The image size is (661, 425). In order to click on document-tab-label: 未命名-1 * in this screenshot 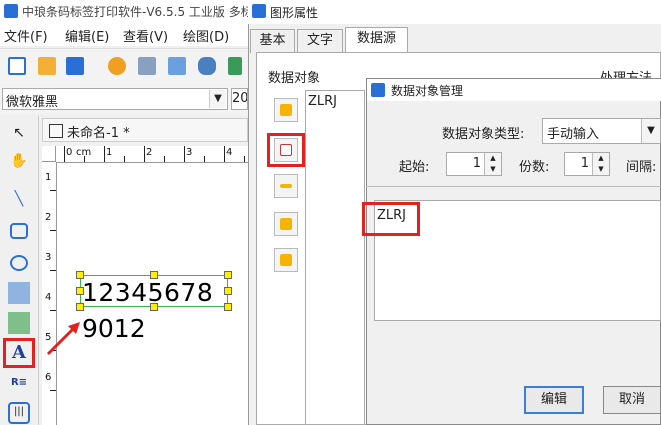, I will do `click(98, 133)`.